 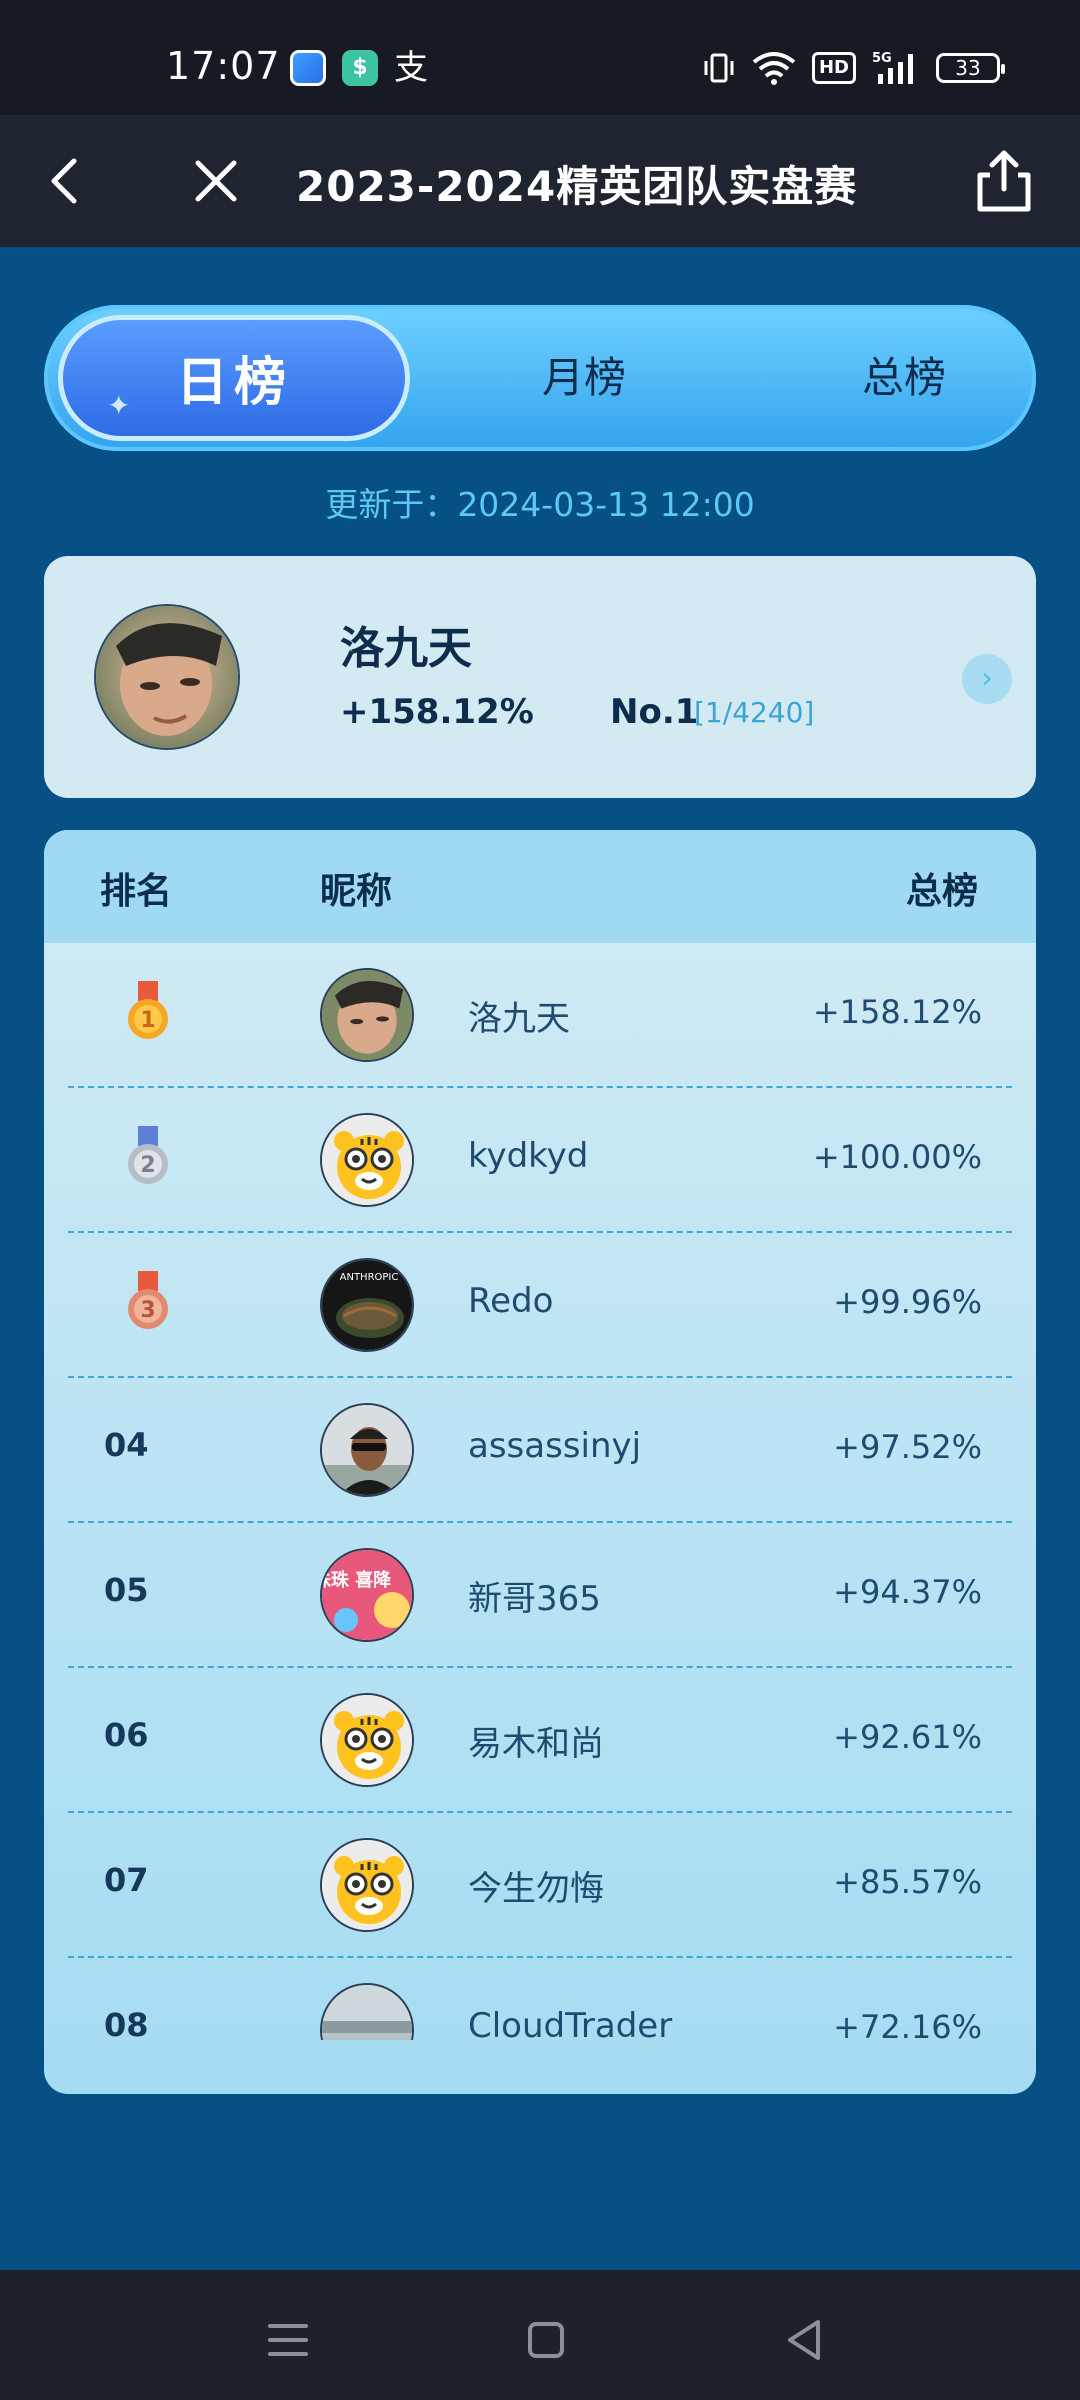 I want to click on my-return: +158.12%, so click(x=437, y=712).